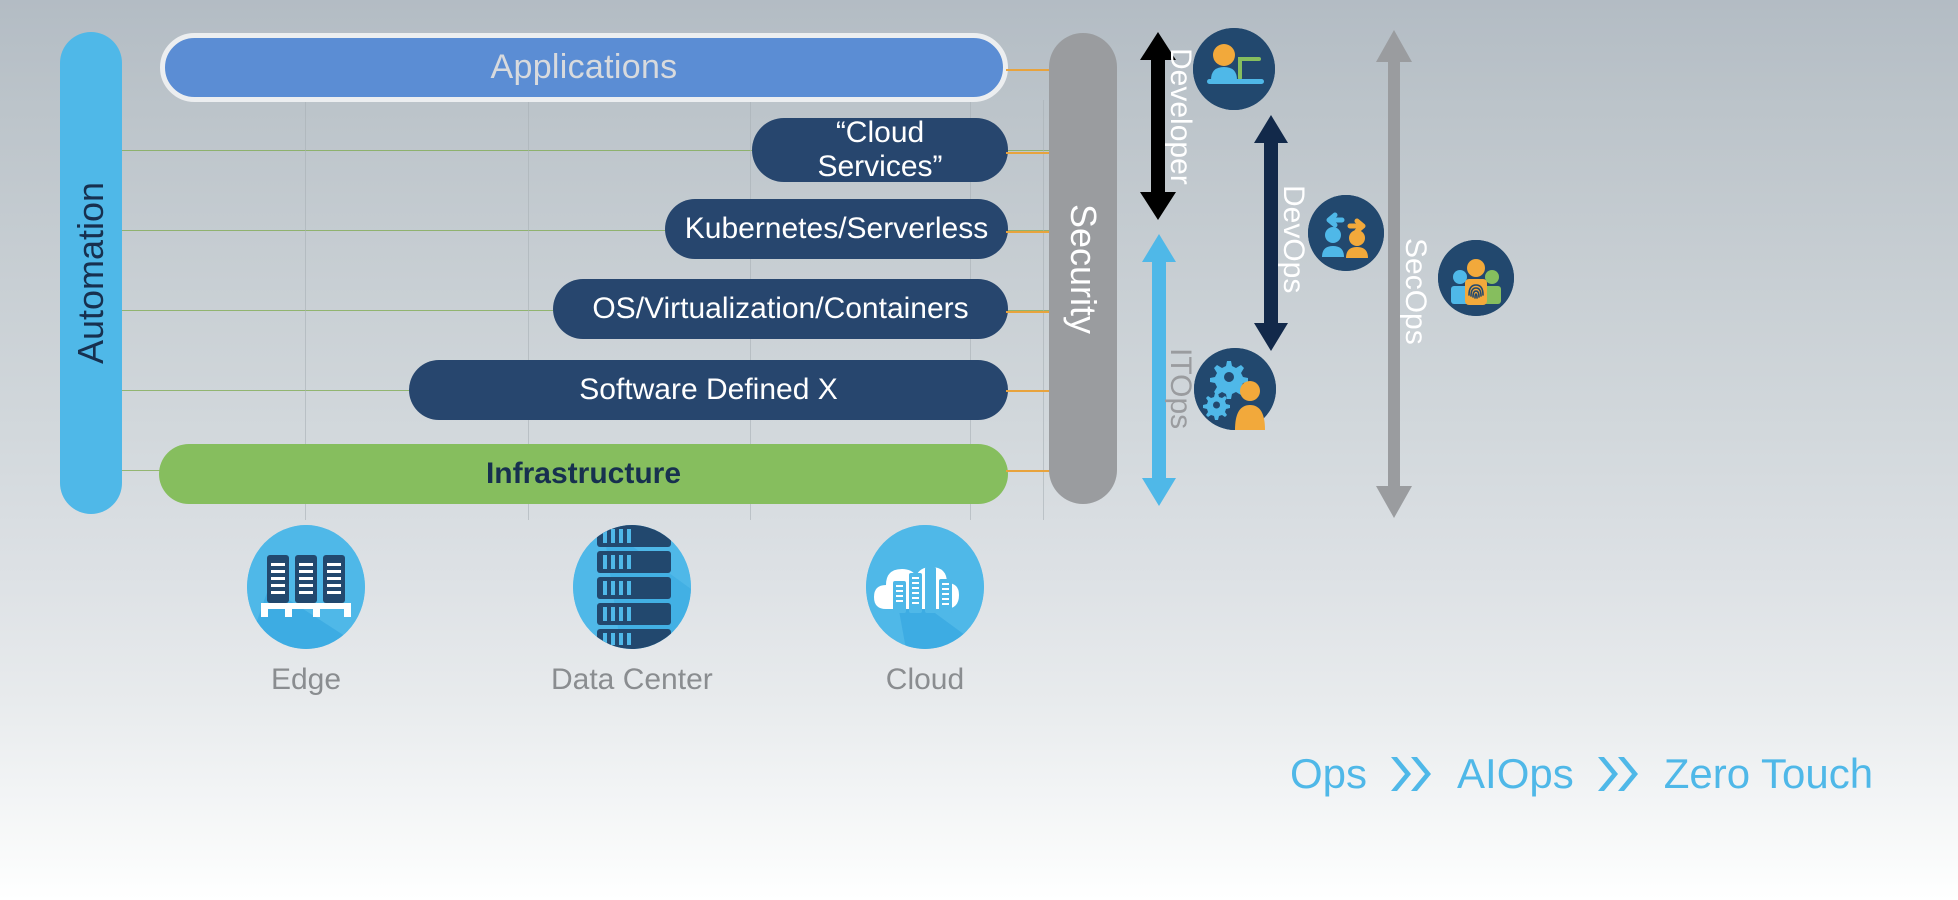  I want to click on role-label-text: SecOps, so click(1415, 291).